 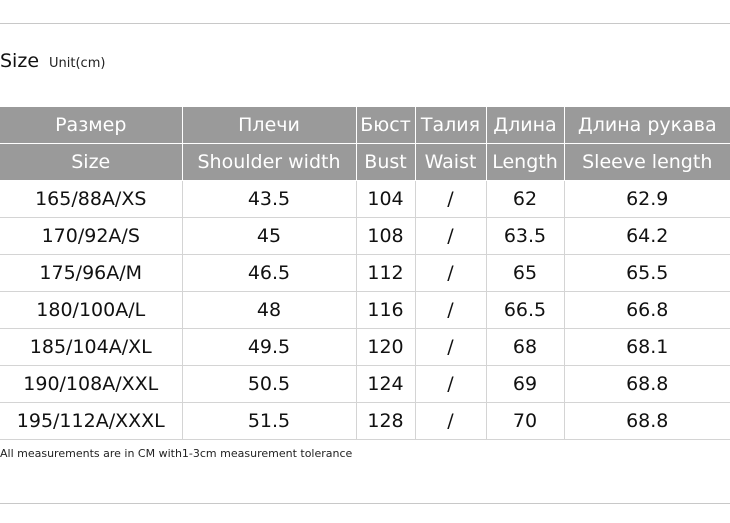 I want to click on cell-length: 66.5, so click(x=525, y=310).